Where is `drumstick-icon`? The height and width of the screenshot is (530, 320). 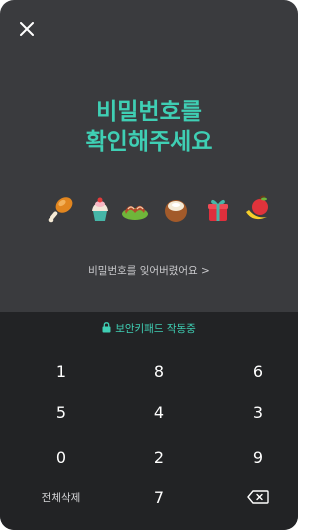 drumstick-icon is located at coordinates (61, 209).